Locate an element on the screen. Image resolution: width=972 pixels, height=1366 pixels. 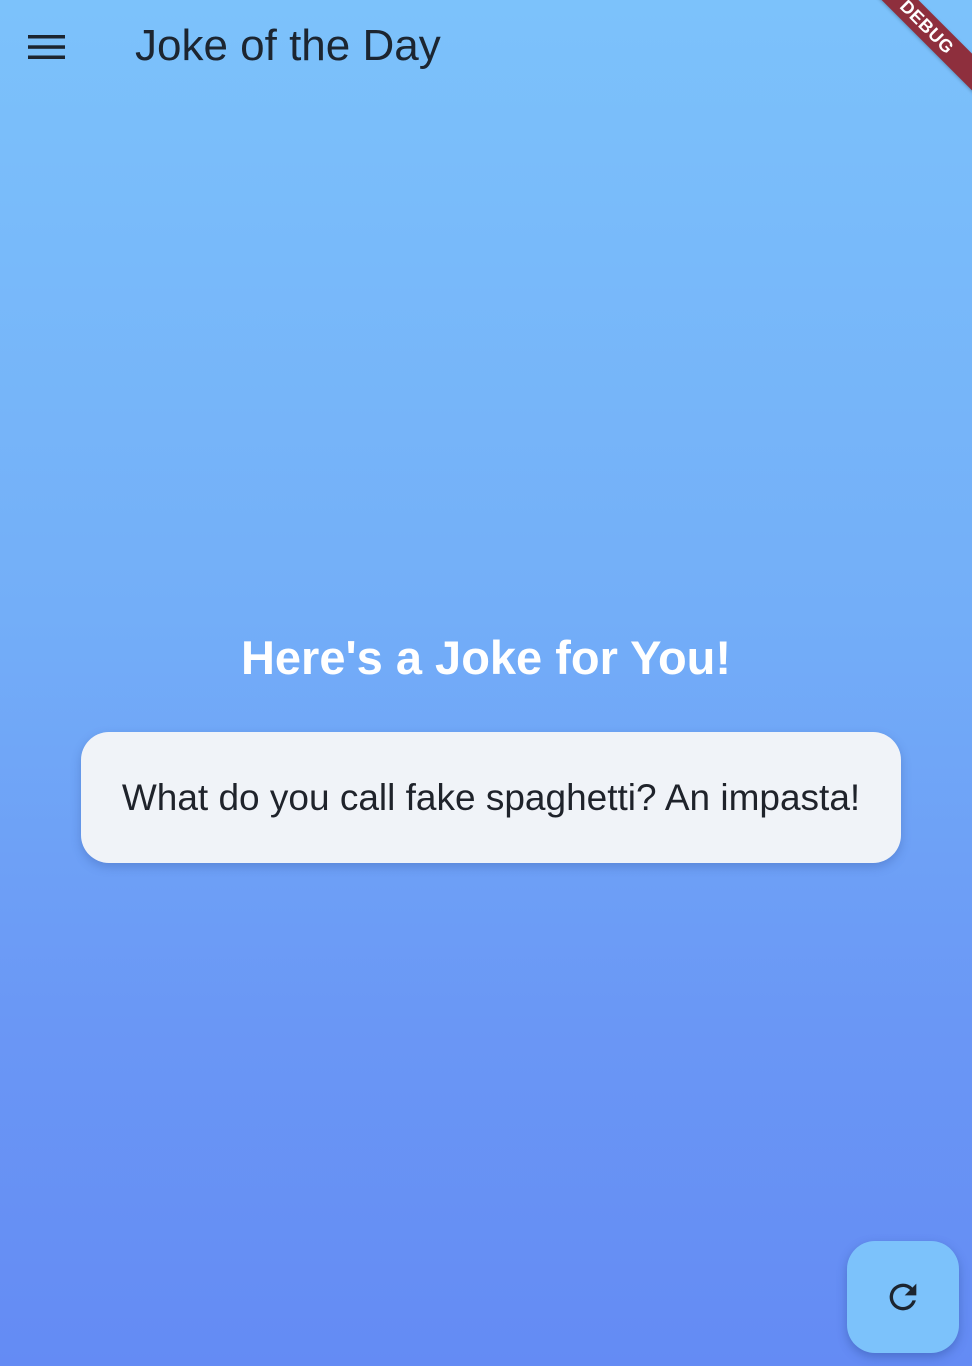
joke-heading: Here's a Joke for You! is located at coordinates (486, 657).